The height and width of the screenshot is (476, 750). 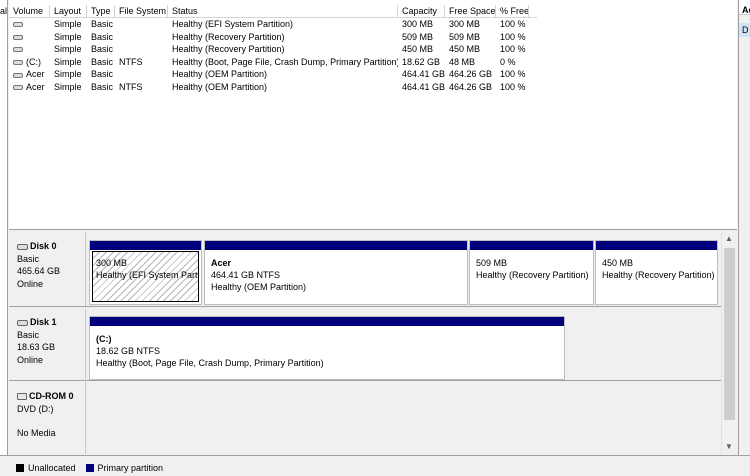 What do you see at coordinates (104, 339) in the screenshot?
I see `partition-title: (C:)` at bounding box center [104, 339].